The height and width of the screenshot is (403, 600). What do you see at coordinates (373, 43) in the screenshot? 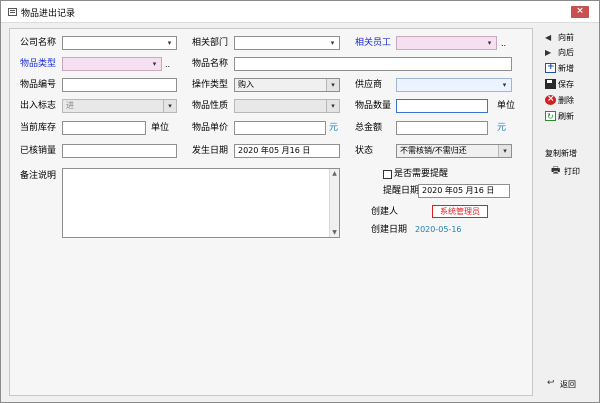
I see `staff-label: 相关员工` at bounding box center [373, 43].